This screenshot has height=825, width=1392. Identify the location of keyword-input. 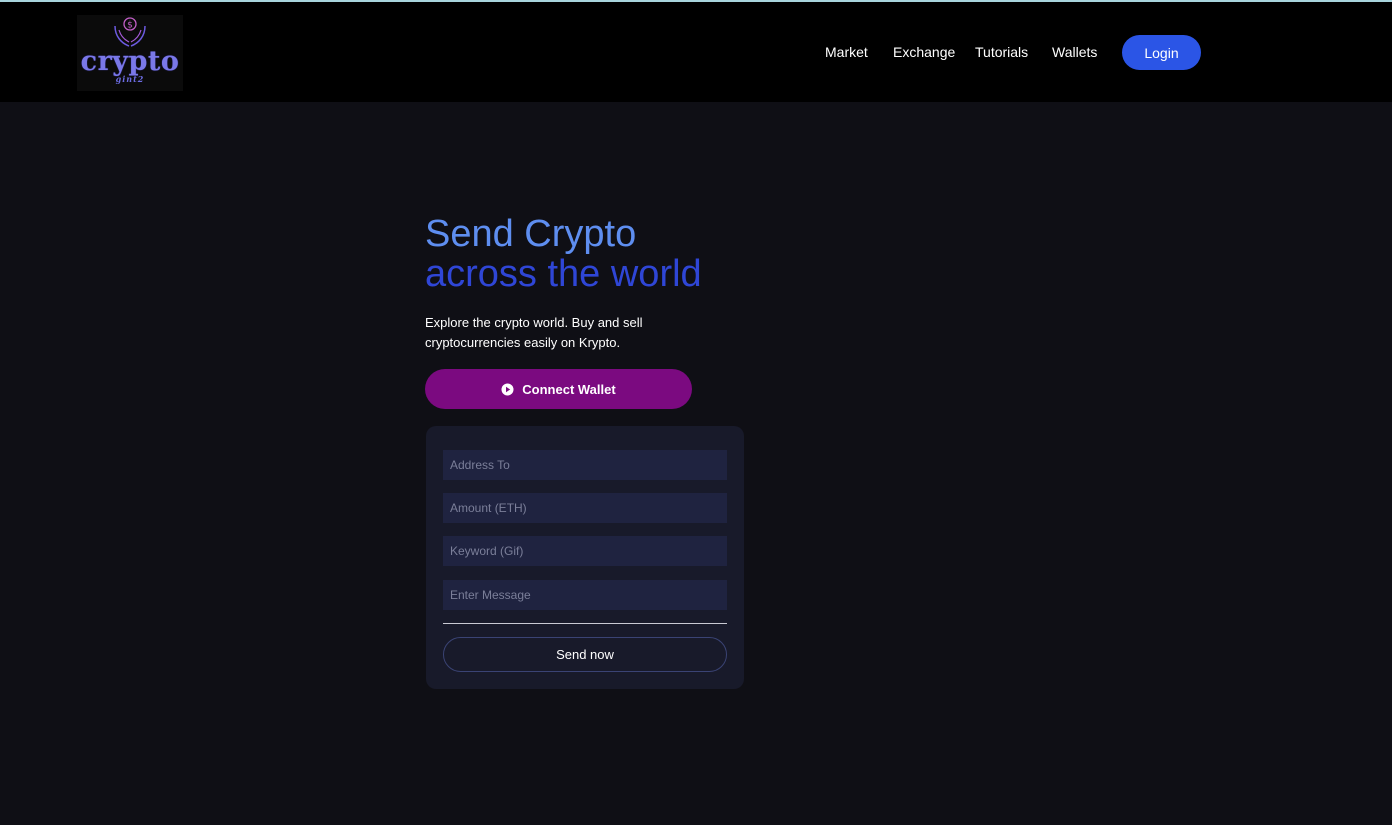
(585, 551).